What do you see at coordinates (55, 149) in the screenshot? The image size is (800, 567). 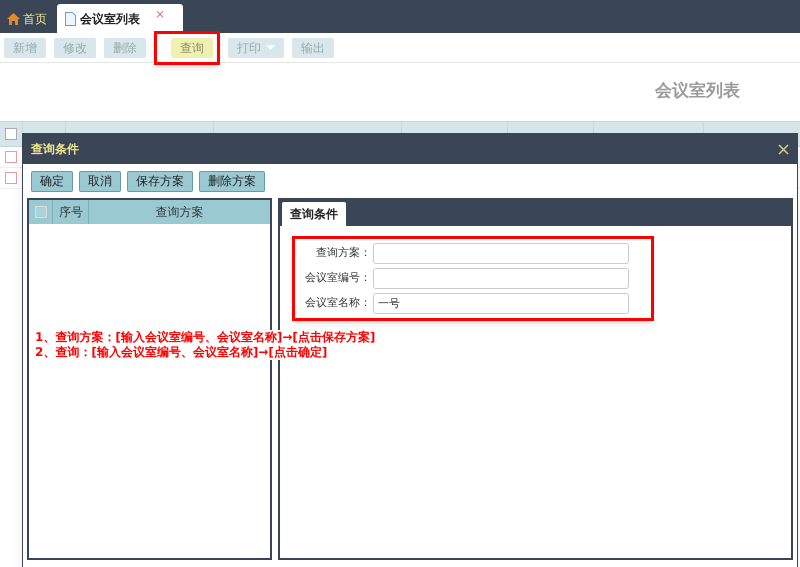 I see `dialog-title: 查询条件` at bounding box center [55, 149].